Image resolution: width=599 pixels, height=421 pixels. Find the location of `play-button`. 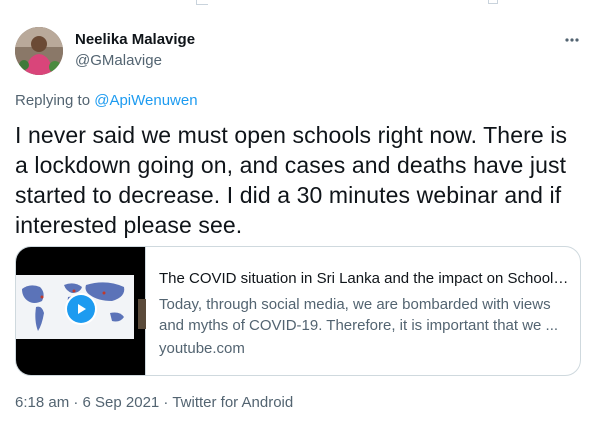

play-button is located at coordinates (81, 309).